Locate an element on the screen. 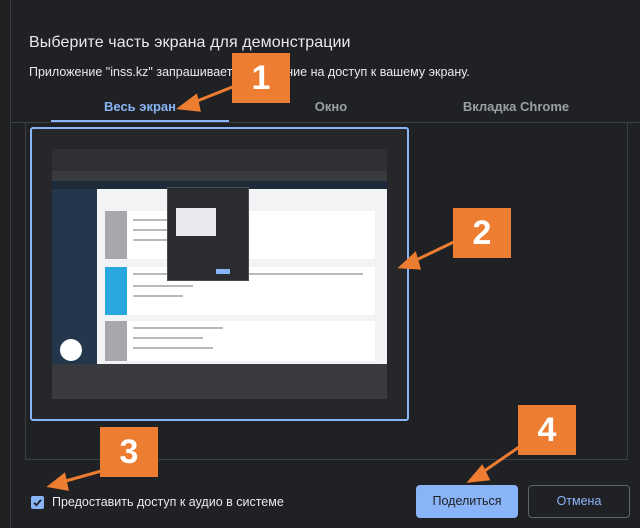  tab-chrome-tab: Вкладка Chrome is located at coordinates (516, 107).